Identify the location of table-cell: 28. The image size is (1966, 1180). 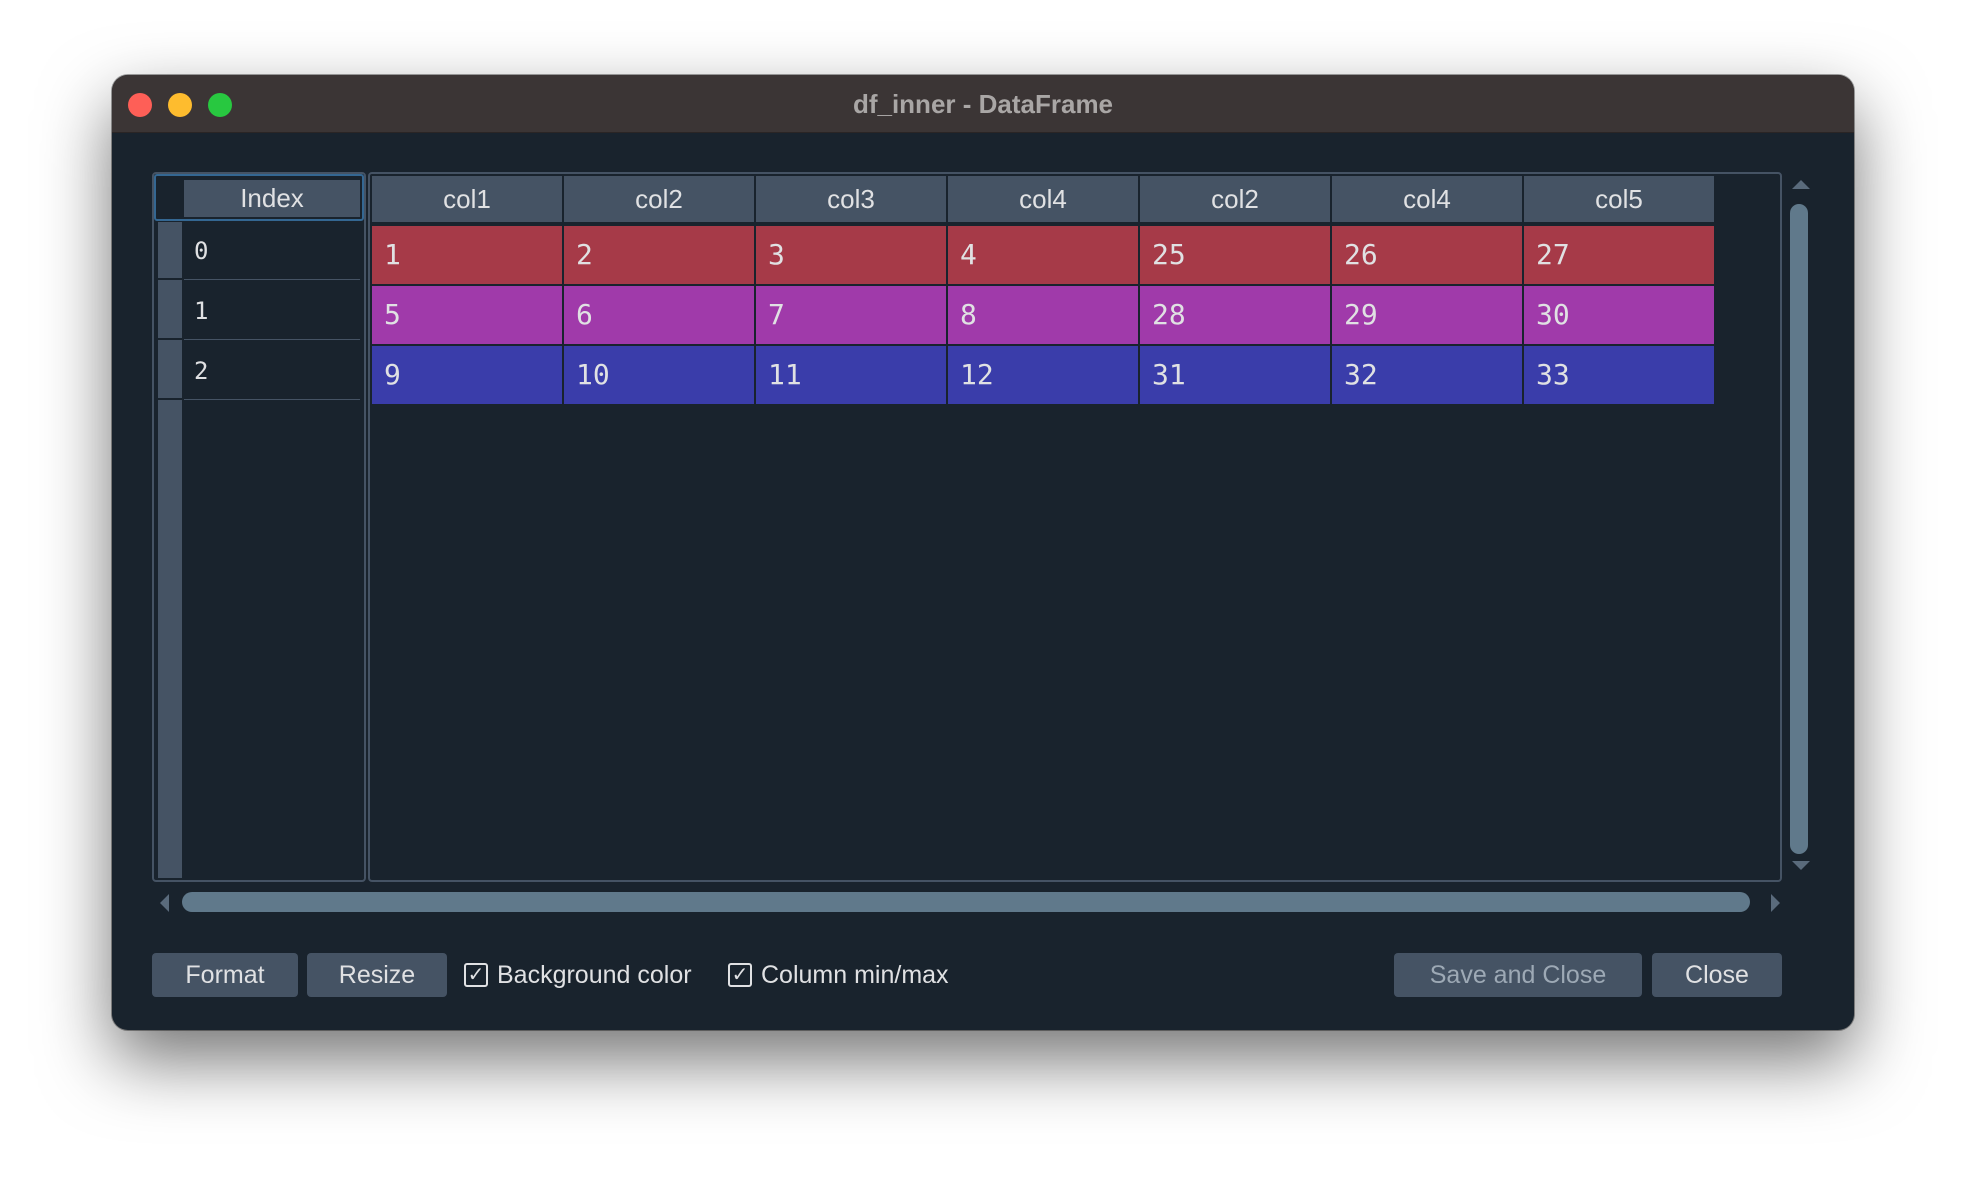
(1236, 315).